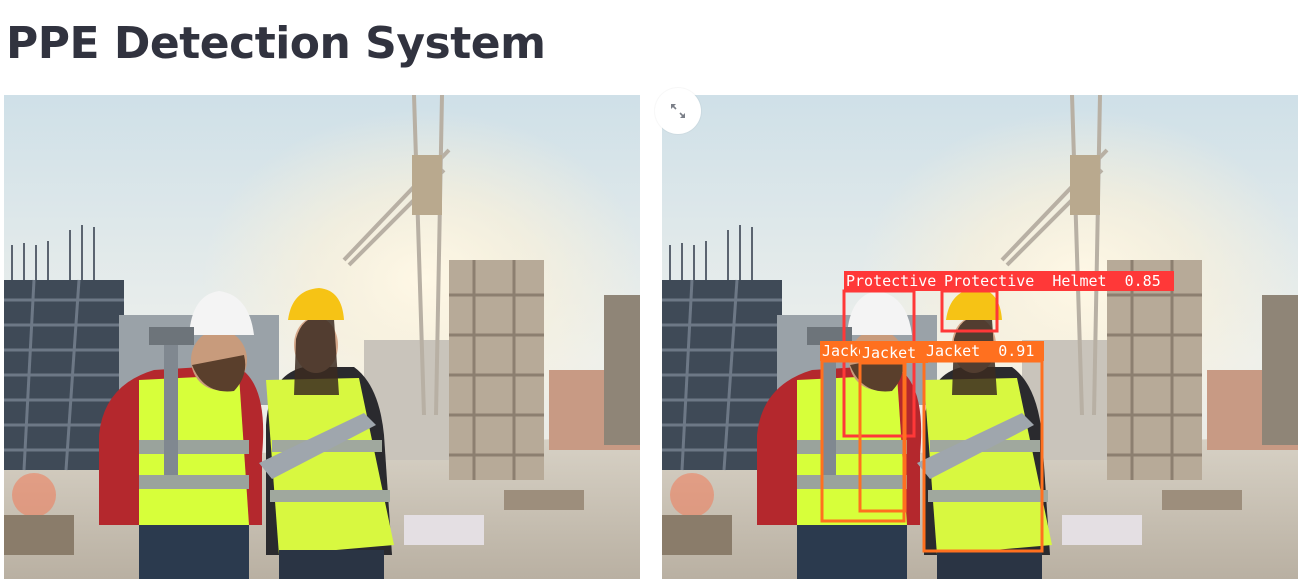  What do you see at coordinates (891, 281) in the screenshot?
I see `detection-label: Protective` at bounding box center [891, 281].